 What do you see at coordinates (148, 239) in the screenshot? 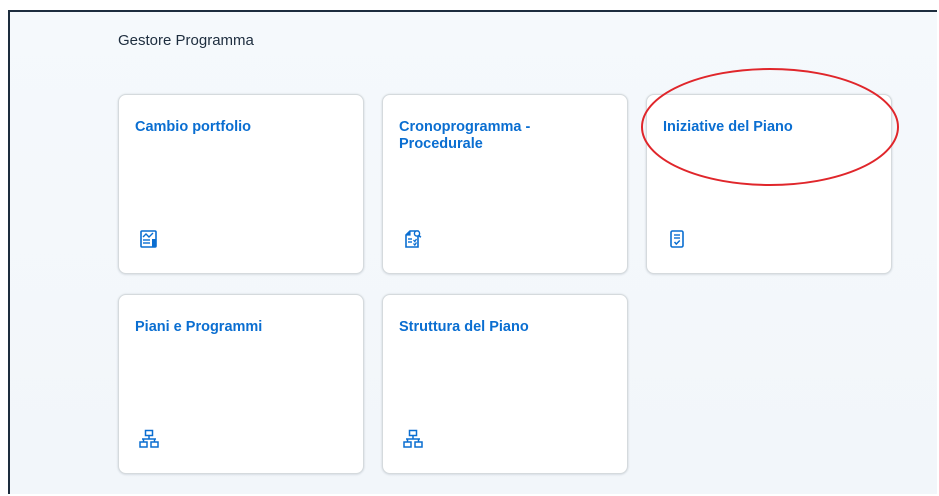
I see `portfolio-chart-icon` at bounding box center [148, 239].